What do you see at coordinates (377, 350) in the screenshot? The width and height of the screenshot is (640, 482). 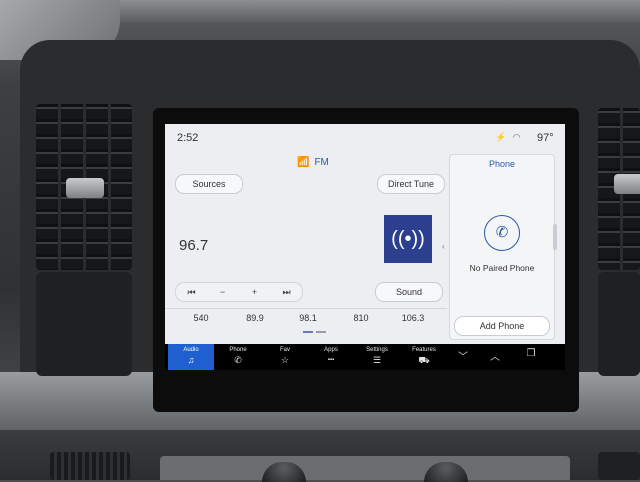 I see `nav-settings-label: Settings` at bounding box center [377, 350].